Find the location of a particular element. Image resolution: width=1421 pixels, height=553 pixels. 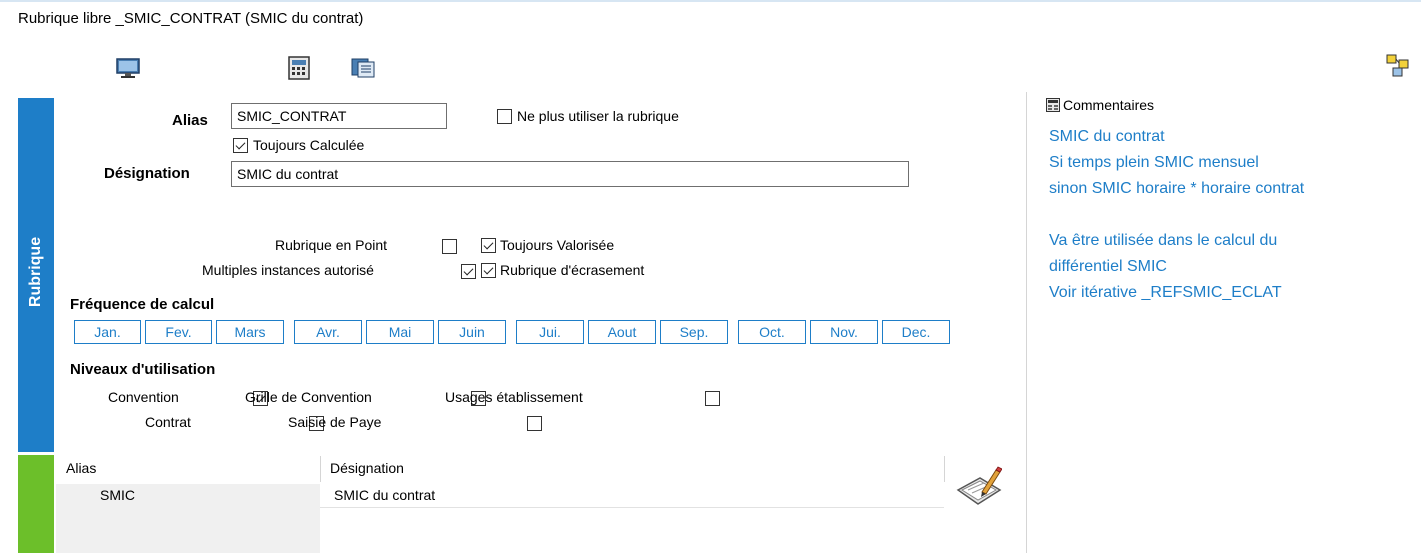

alias-input: SMIC_CONTRAT is located at coordinates (339, 116).